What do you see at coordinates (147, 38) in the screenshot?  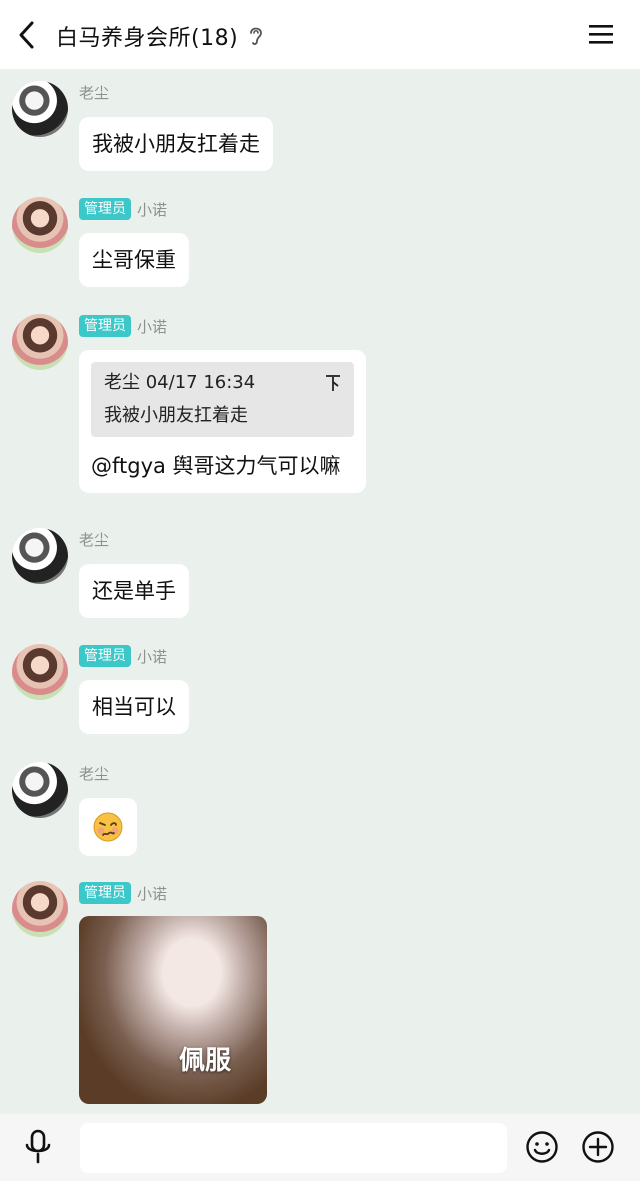 I see `group-title: 白马养身会所(18)` at bounding box center [147, 38].